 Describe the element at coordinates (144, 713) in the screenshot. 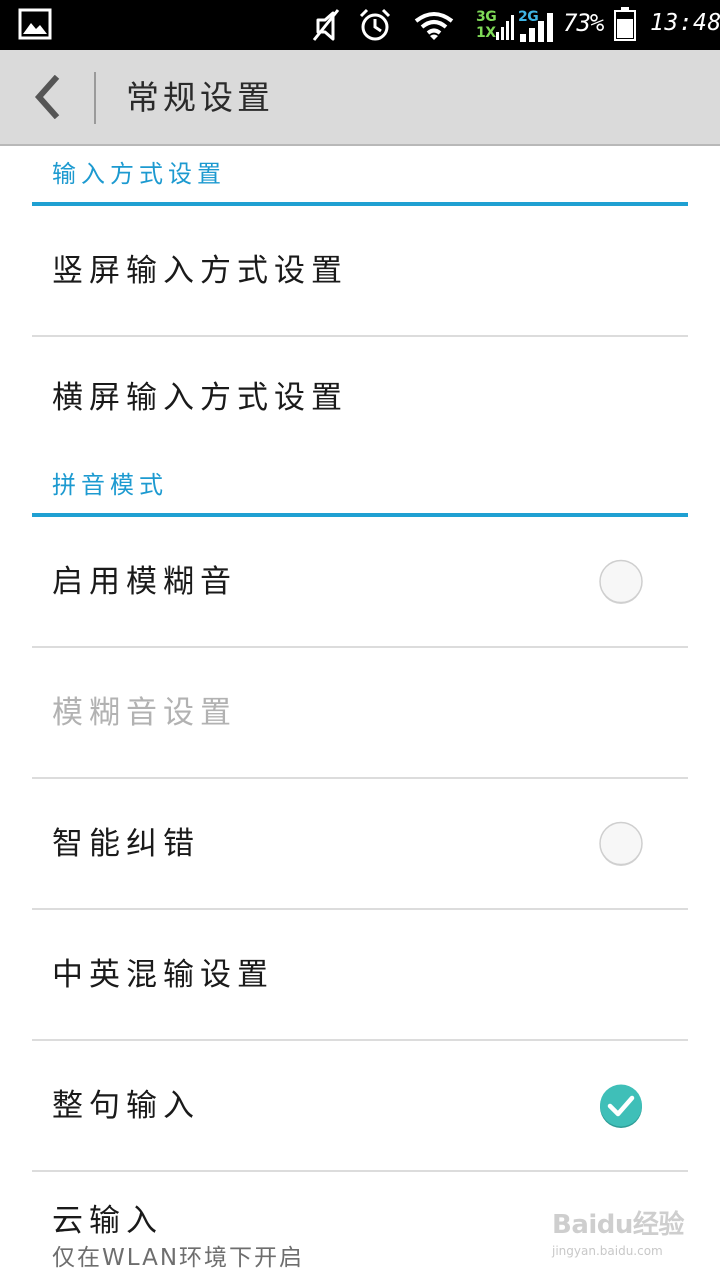

I see `pref-title: 模糊音设置` at that location.